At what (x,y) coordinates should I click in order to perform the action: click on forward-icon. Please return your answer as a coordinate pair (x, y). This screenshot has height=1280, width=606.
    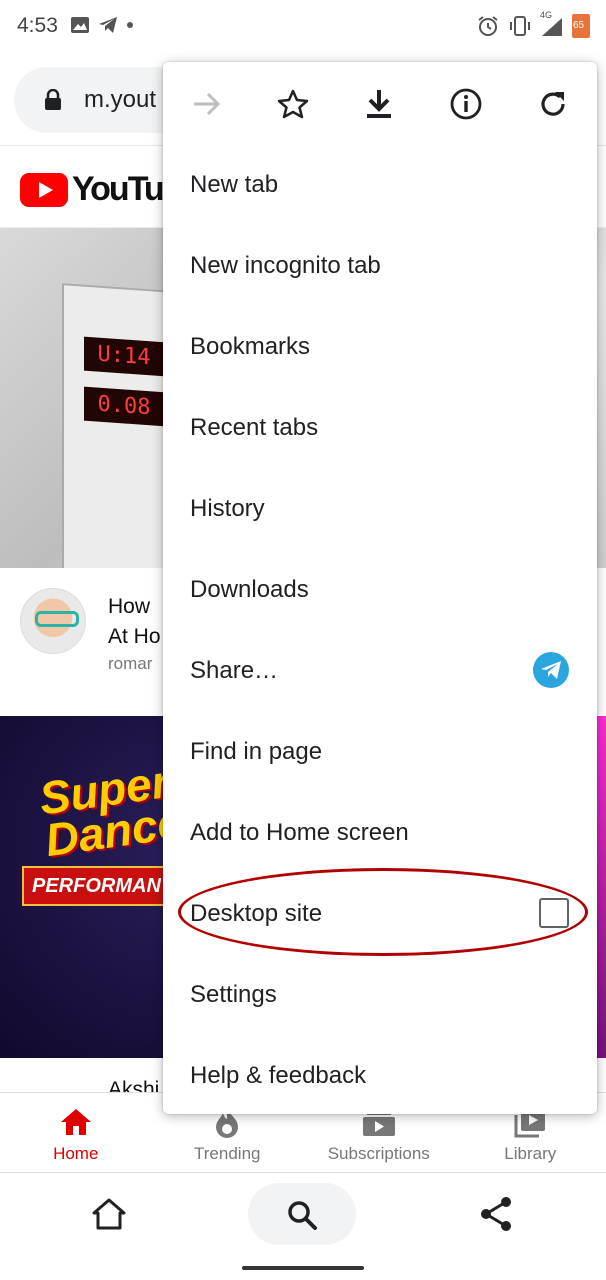
    Looking at the image, I should click on (207, 104).